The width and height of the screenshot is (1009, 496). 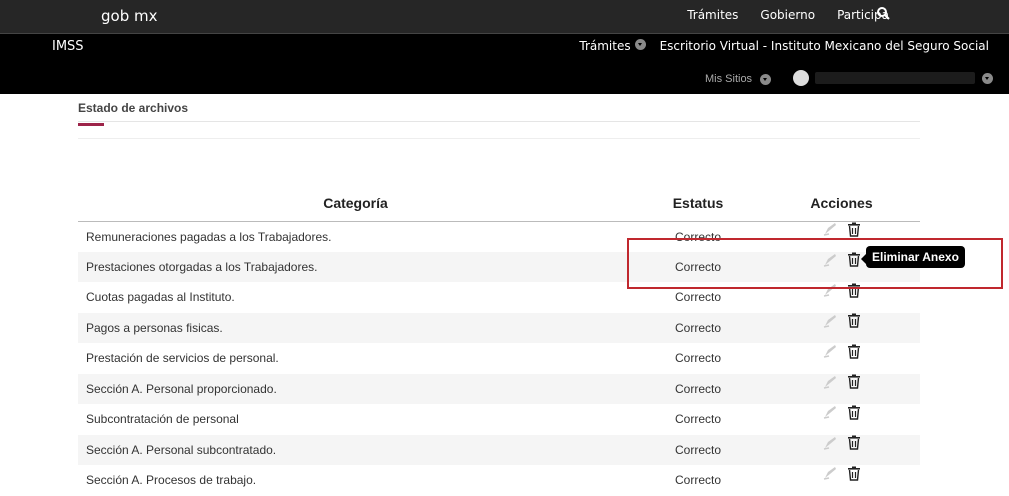 What do you see at coordinates (355, 327) in the screenshot?
I see `categoria-cell: Pagos a personas fisicas.` at bounding box center [355, 327].